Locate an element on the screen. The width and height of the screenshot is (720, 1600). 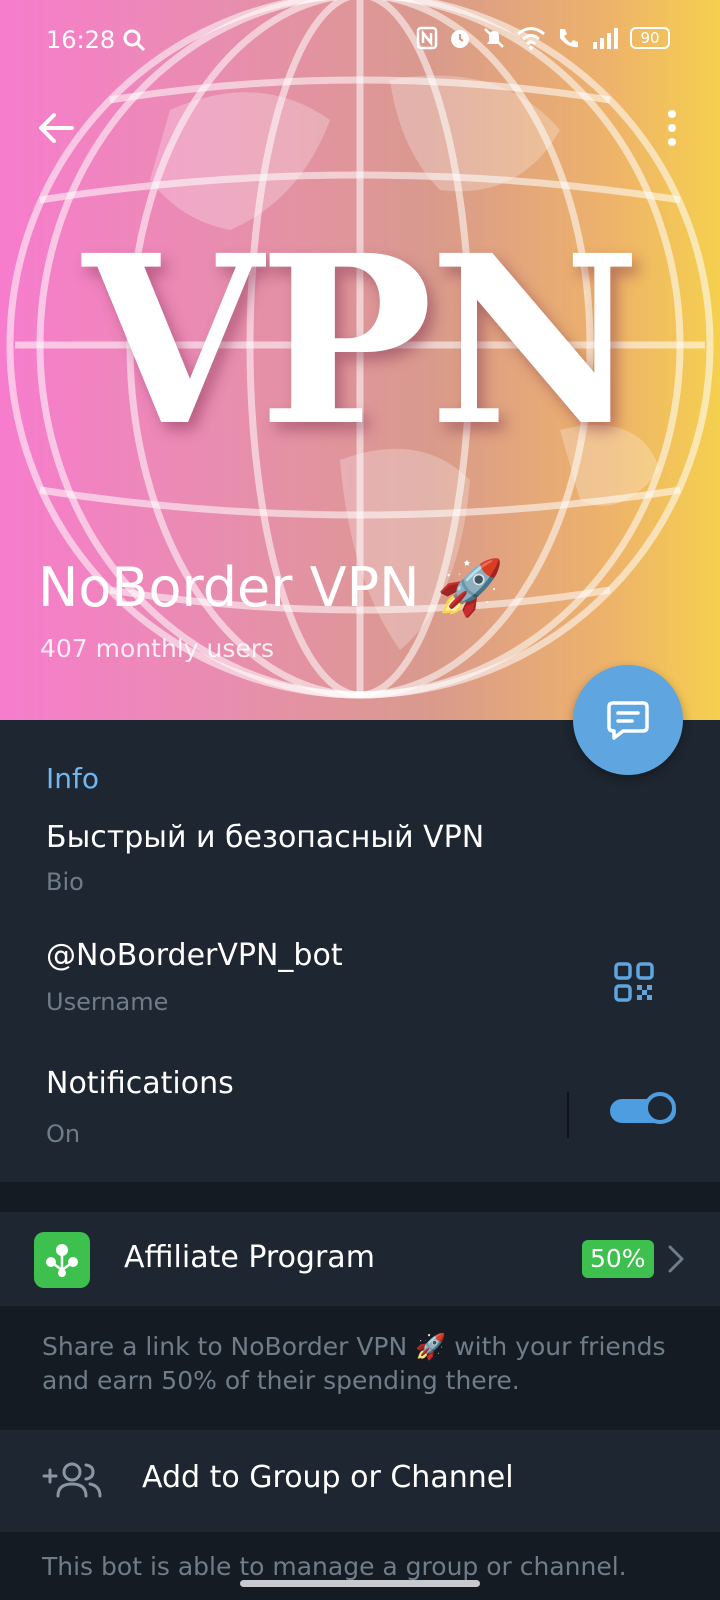
bot-name: NoBorder VPN 🚀 is located at coordinates (271, 587).